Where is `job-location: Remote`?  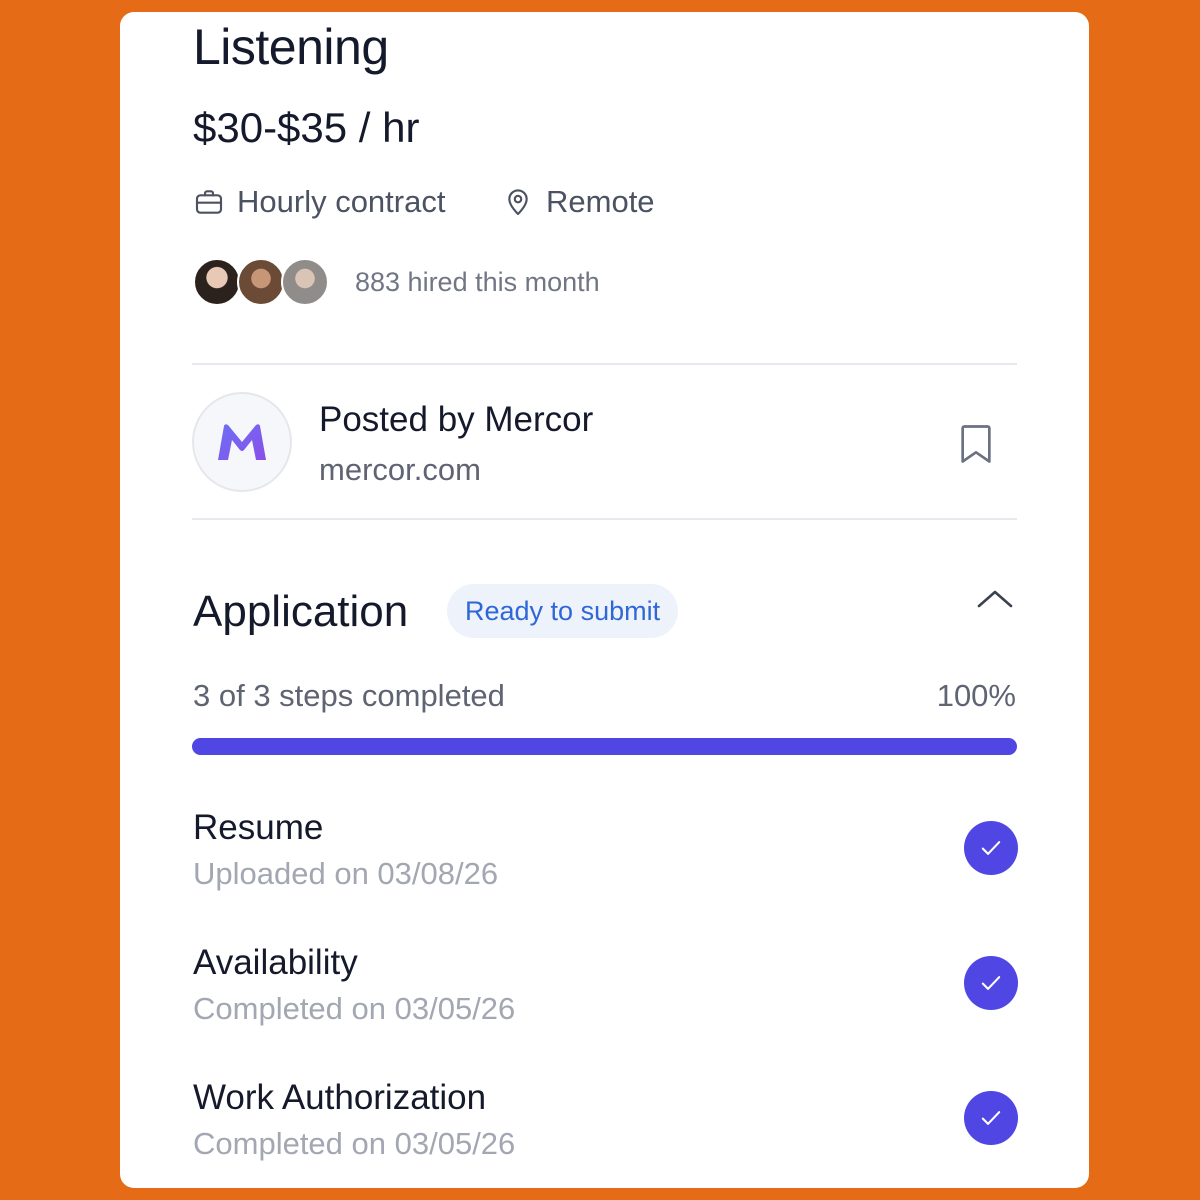 job-location: Remote is located at coordinates (578, 202).